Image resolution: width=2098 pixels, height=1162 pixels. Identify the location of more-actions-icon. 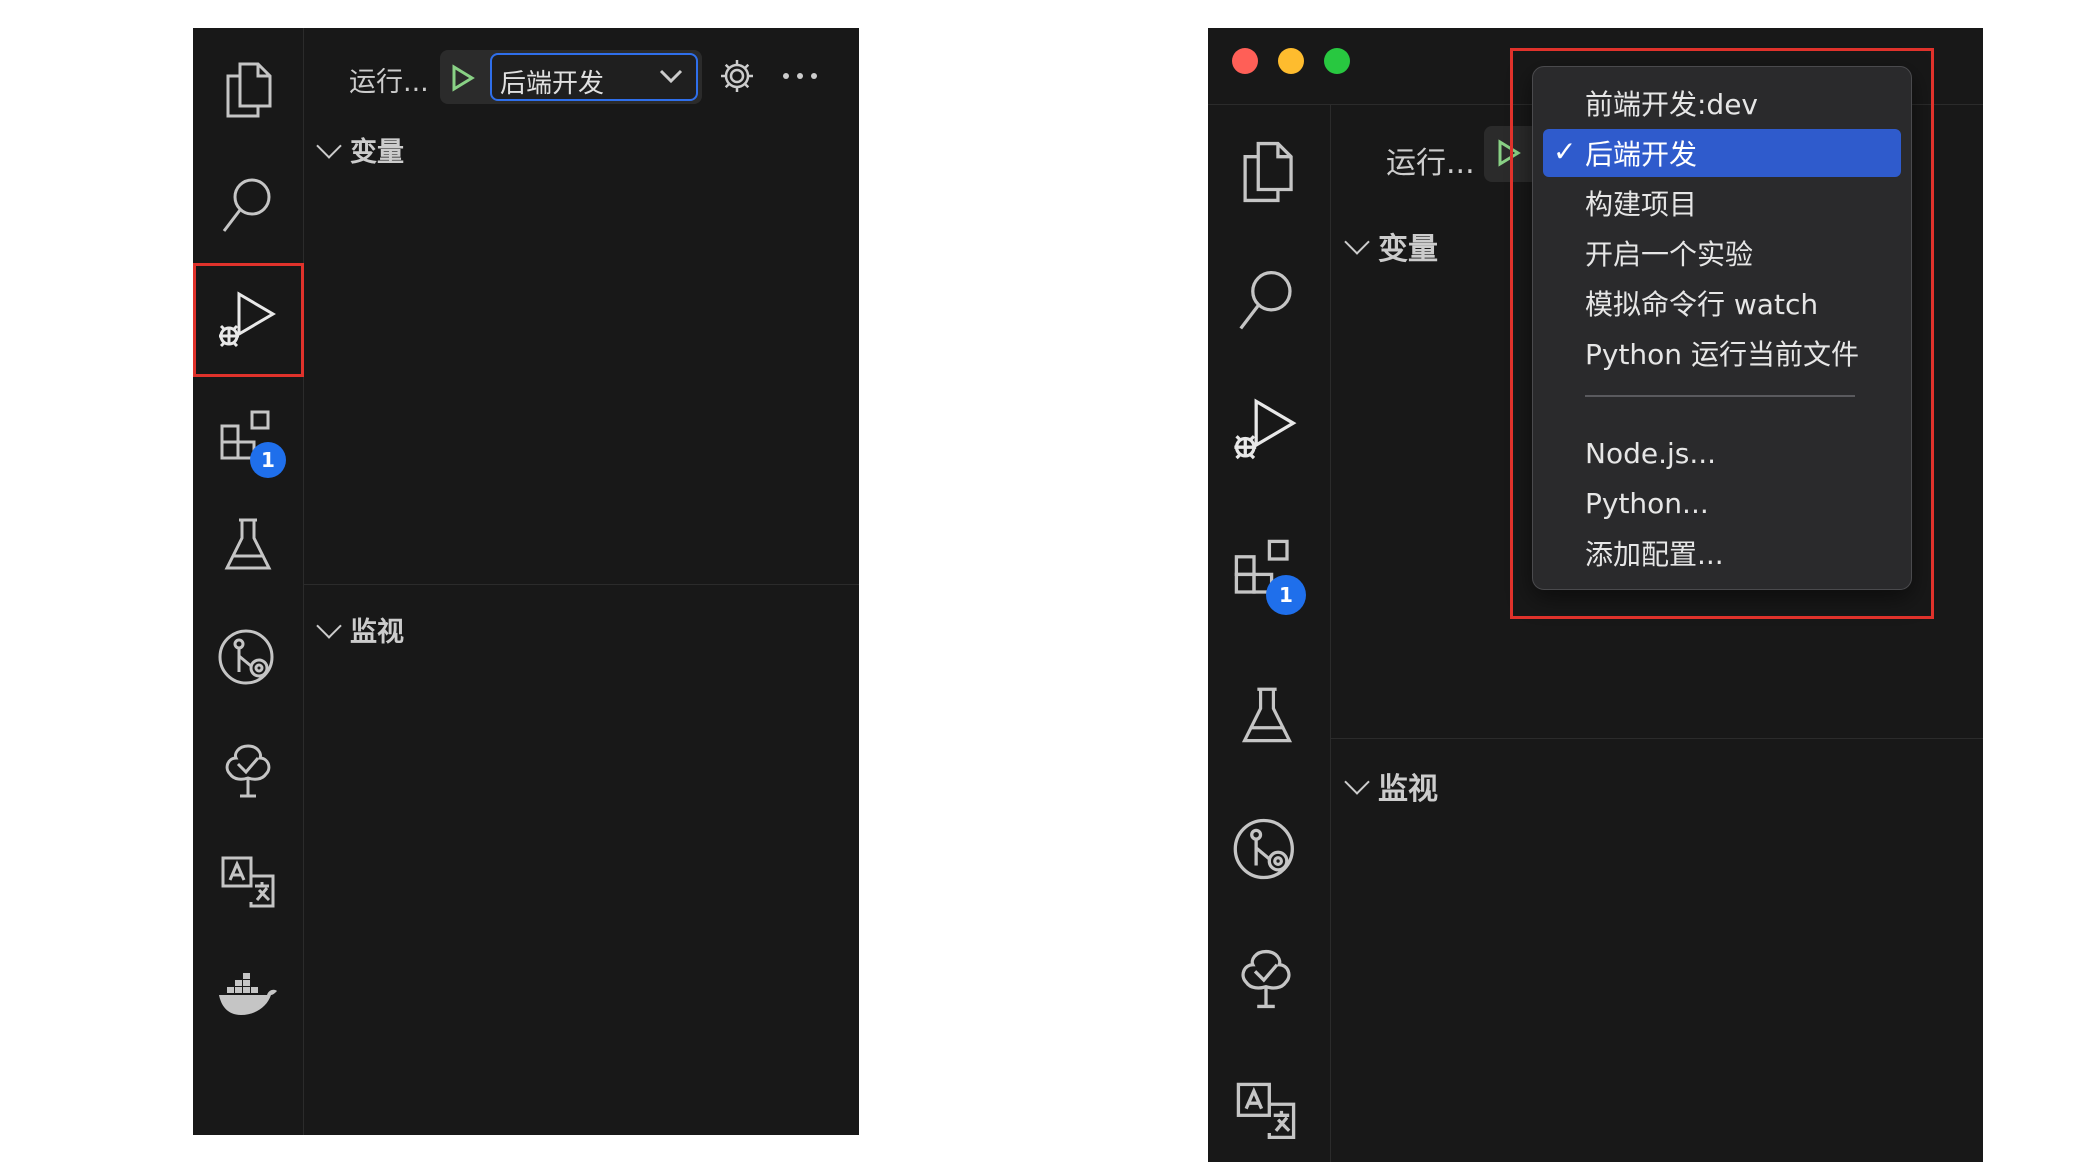
(800, 76).